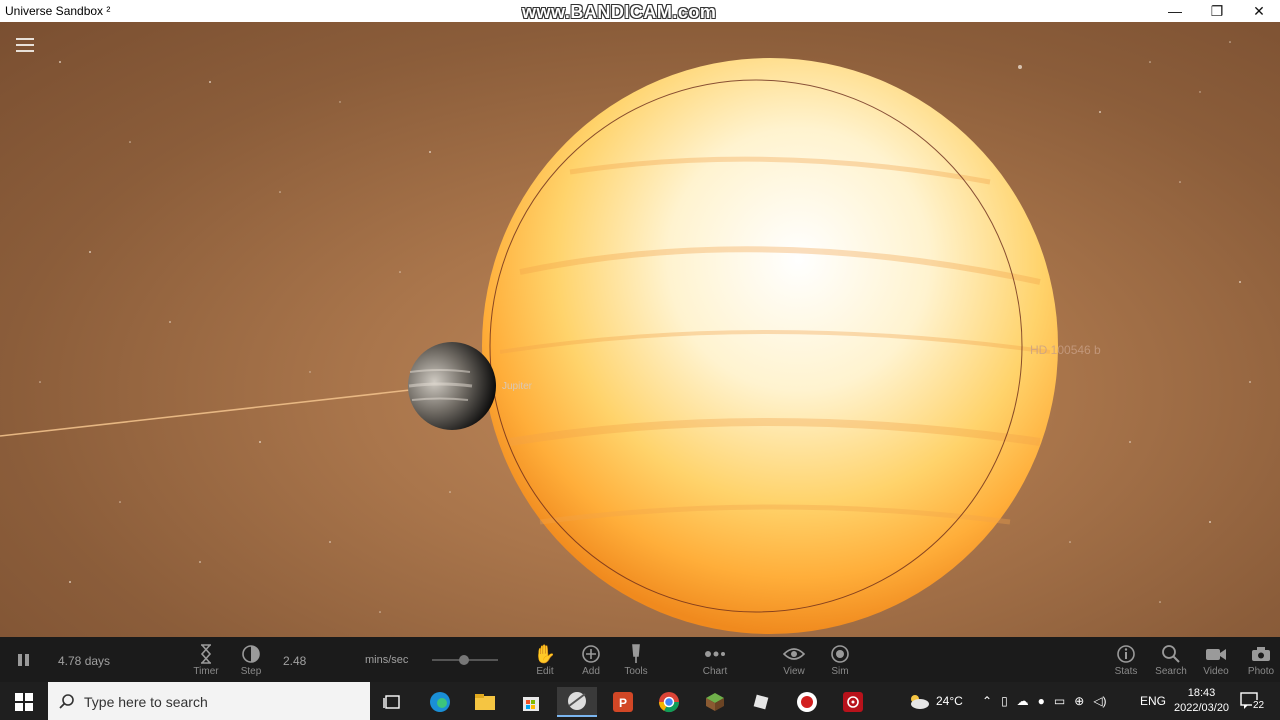  I want to click on volume-icon: ◁), so click(1099, 701).